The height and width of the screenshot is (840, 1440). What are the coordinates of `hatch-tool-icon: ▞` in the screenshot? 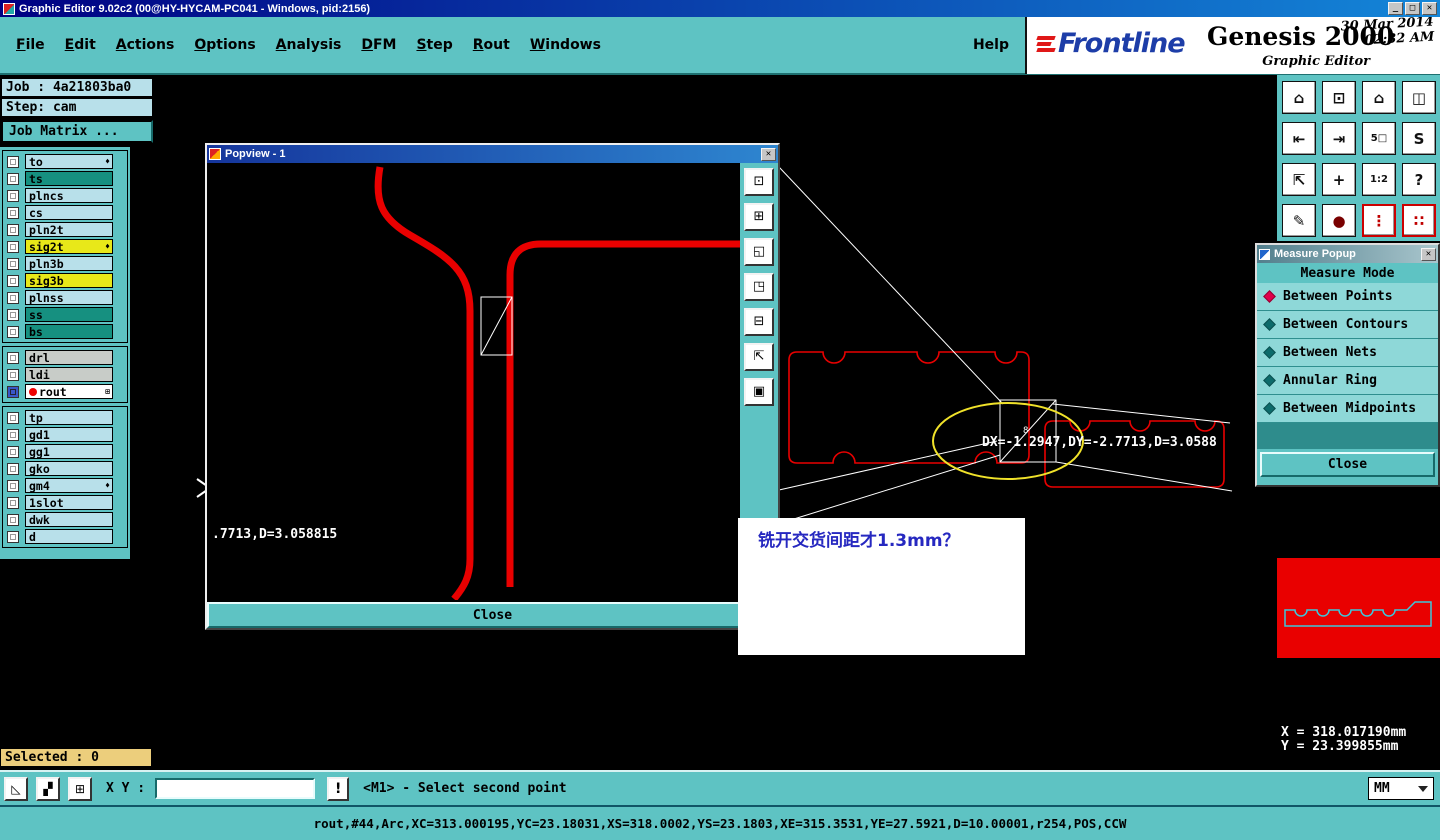 It's located at (48, 788).